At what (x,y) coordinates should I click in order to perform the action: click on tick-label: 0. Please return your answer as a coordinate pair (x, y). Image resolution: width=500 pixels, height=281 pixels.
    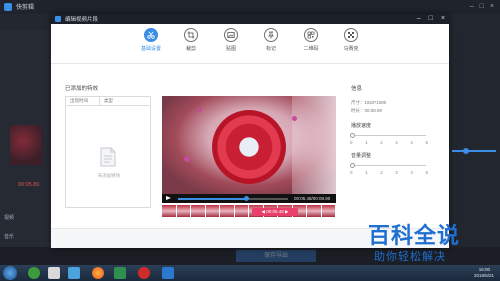
    Looking at the image, I should click on (351, 172).